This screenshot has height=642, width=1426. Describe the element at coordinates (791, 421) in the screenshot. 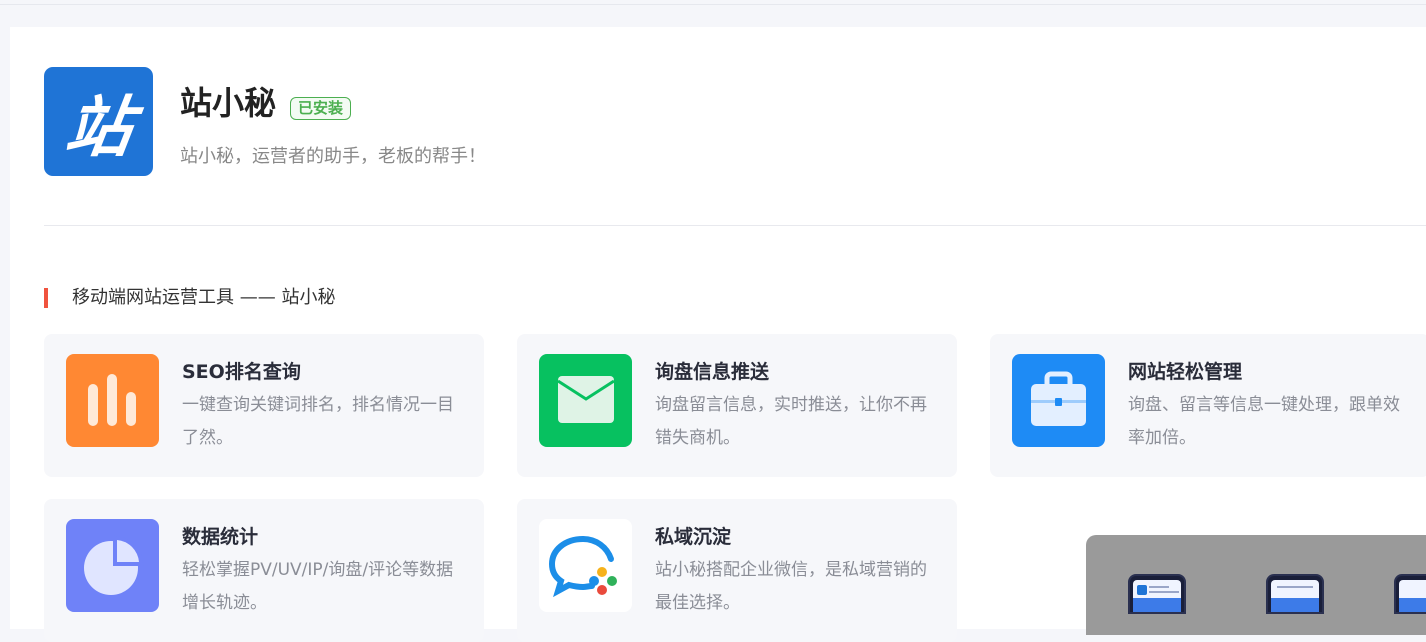

I see `feature-description: 询盘留言信息，实时推送，让你不再错失商机。` at that location.